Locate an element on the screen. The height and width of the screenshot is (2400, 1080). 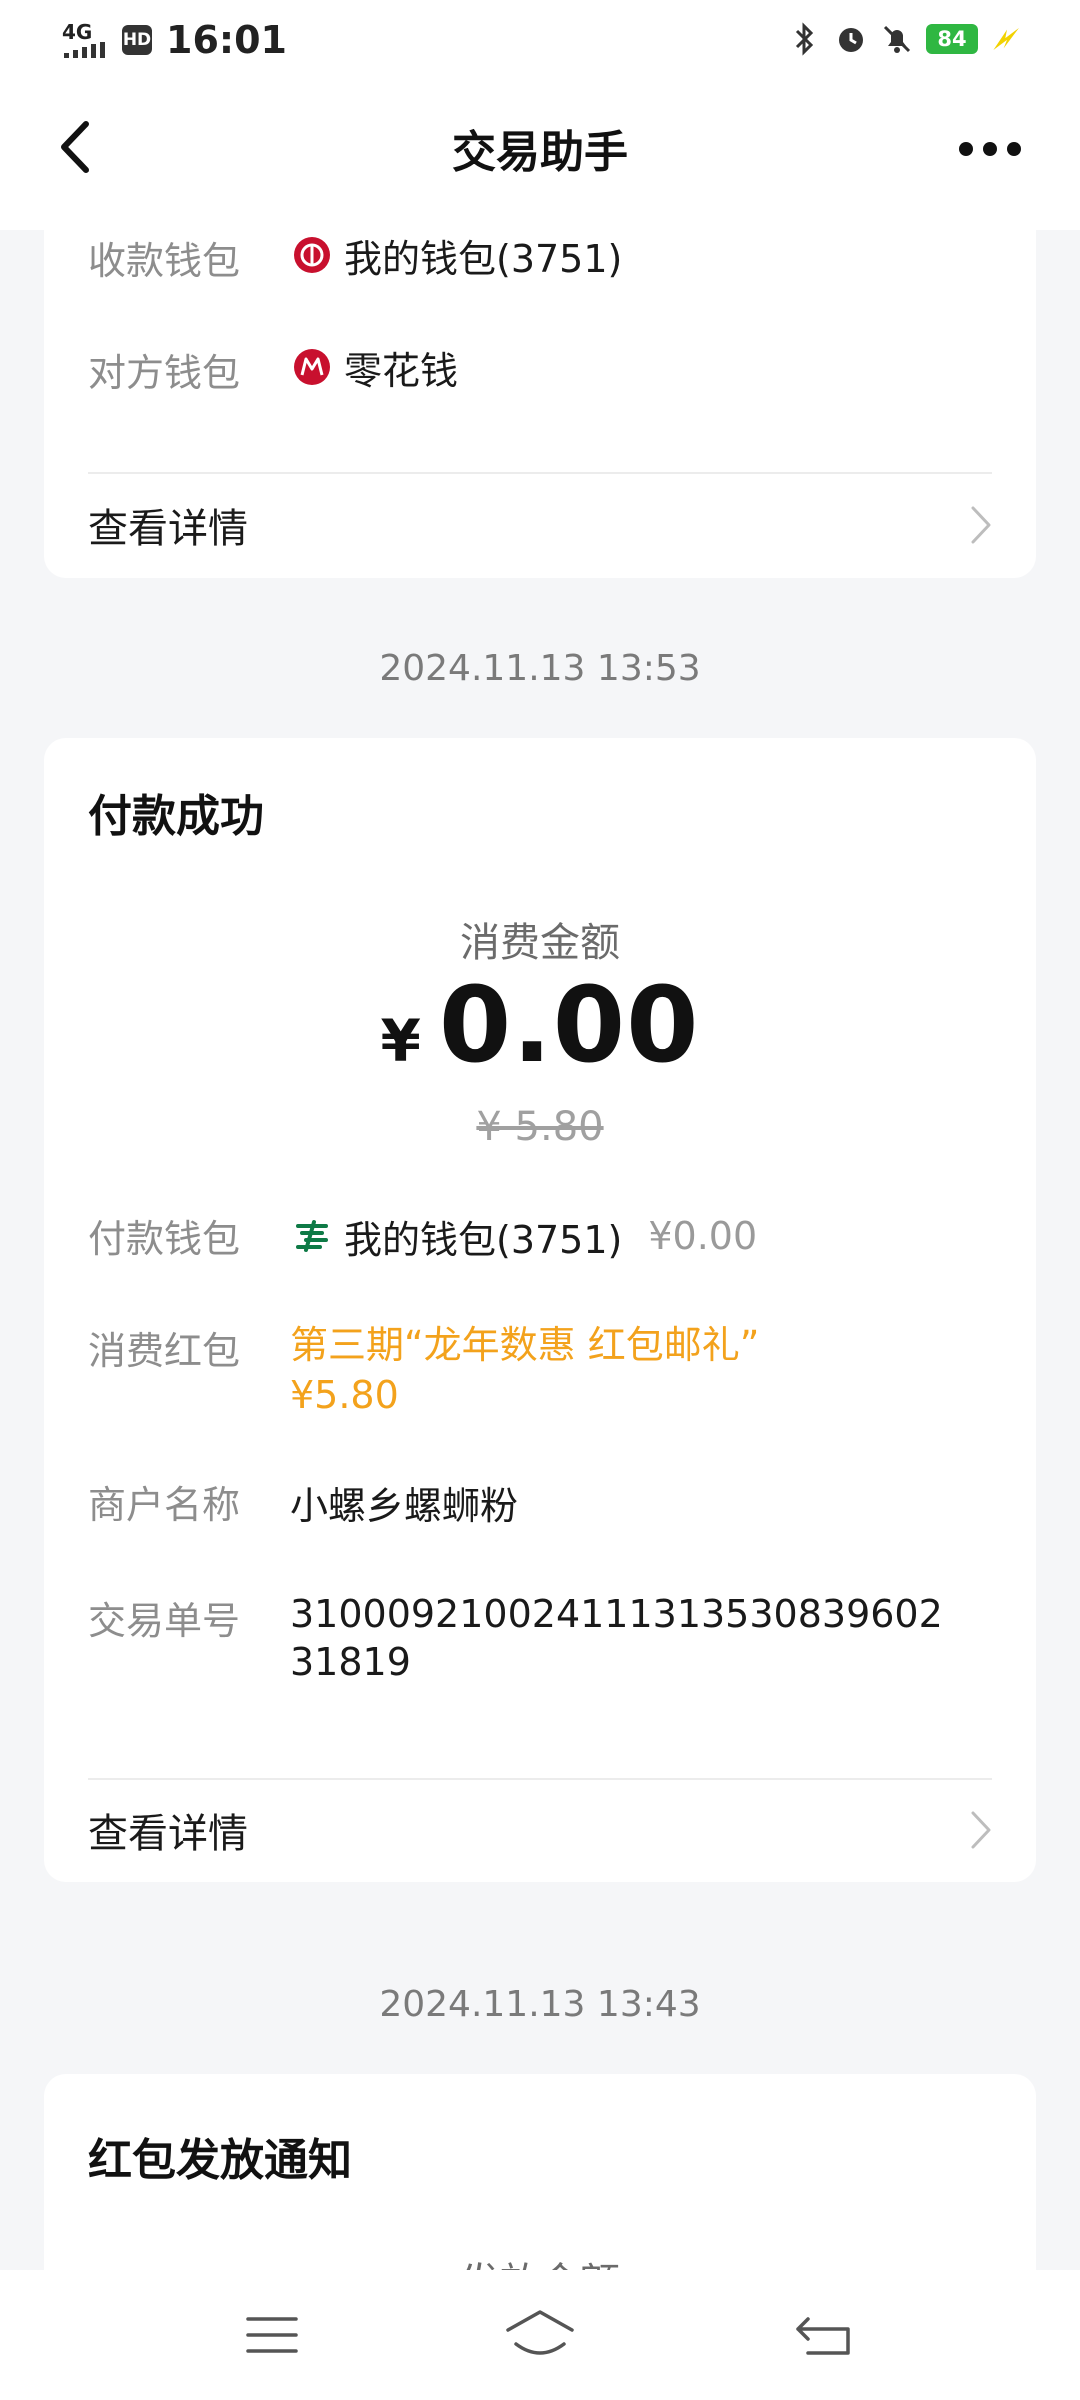
amount-label: 发放金额 is located at coordinates (540, 2260).